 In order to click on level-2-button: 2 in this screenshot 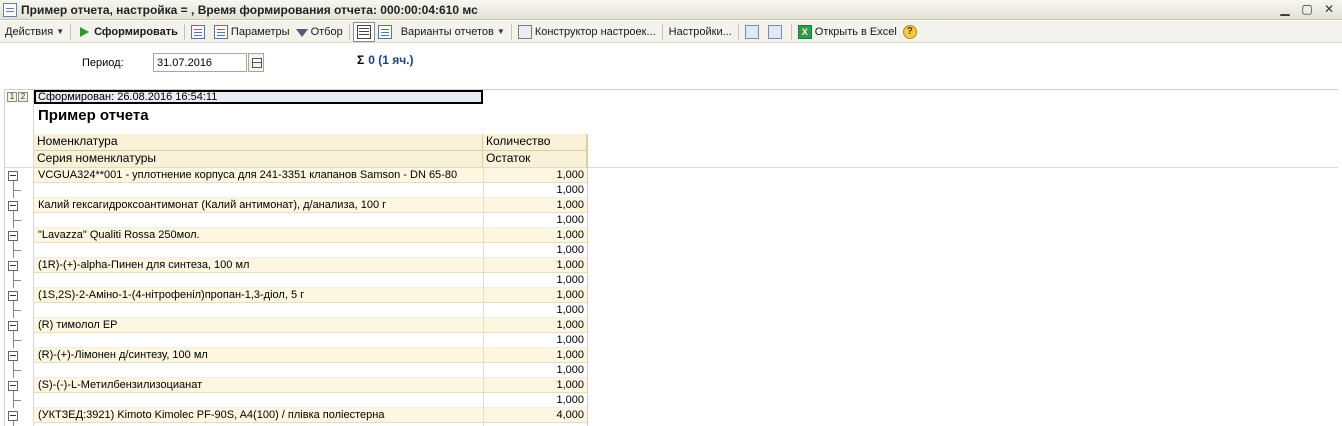, I will do `click(23, 97)`.